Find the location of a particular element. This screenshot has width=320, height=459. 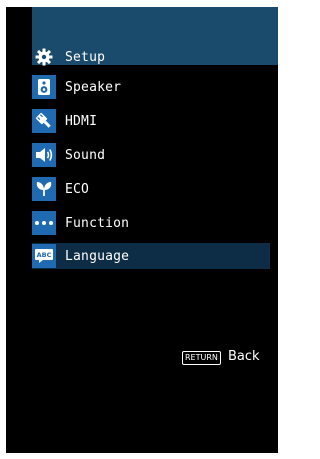

svg-text: ABC is located at coordinates (44, 255).